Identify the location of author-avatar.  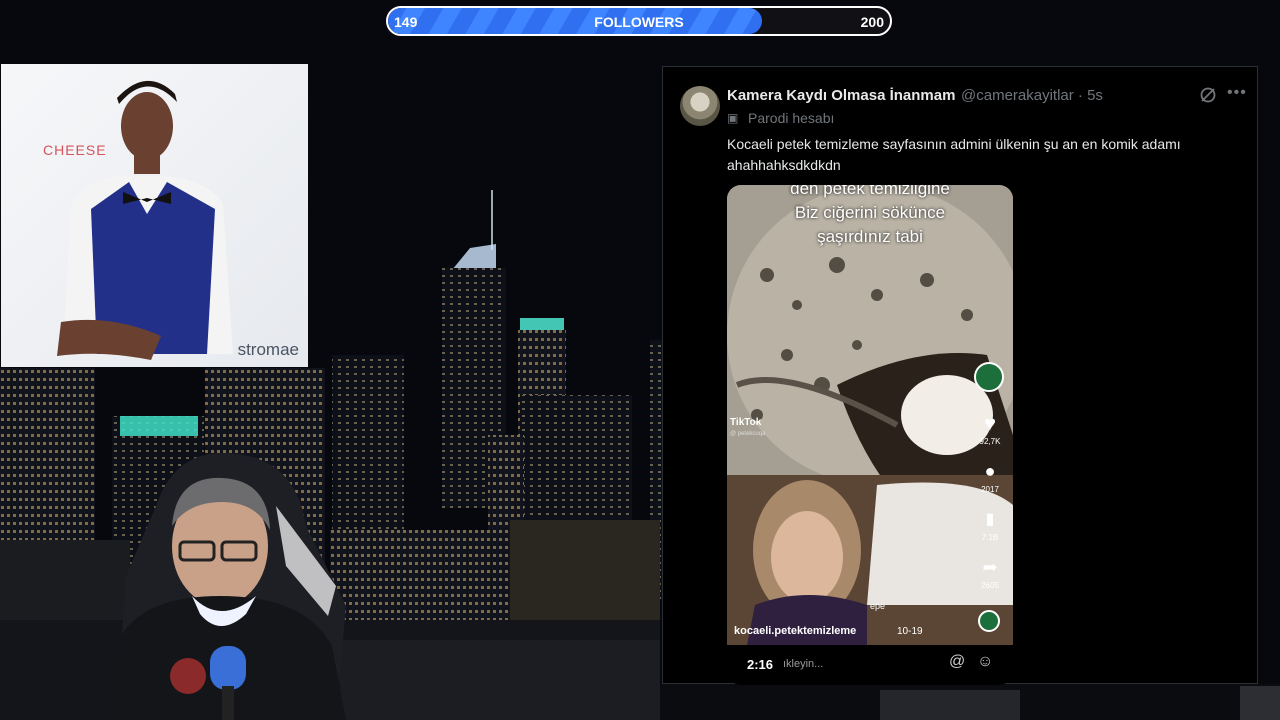
(700, 106).